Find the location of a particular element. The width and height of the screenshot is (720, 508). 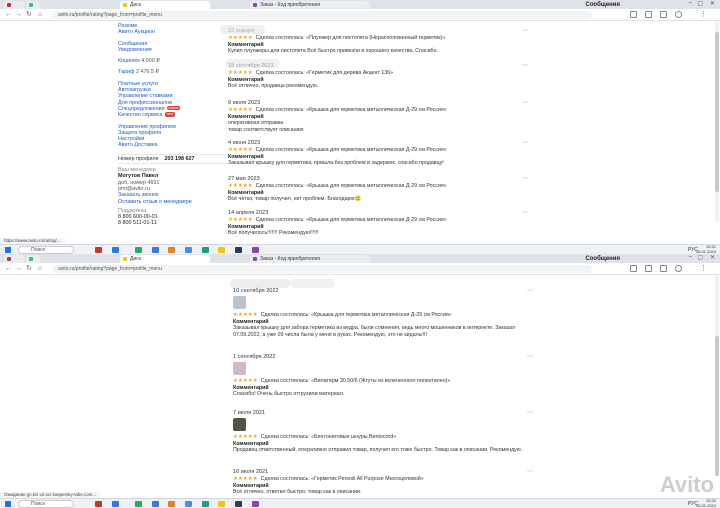

clock: 10:31 26.01.2024 is located at coordinates (706, 249).